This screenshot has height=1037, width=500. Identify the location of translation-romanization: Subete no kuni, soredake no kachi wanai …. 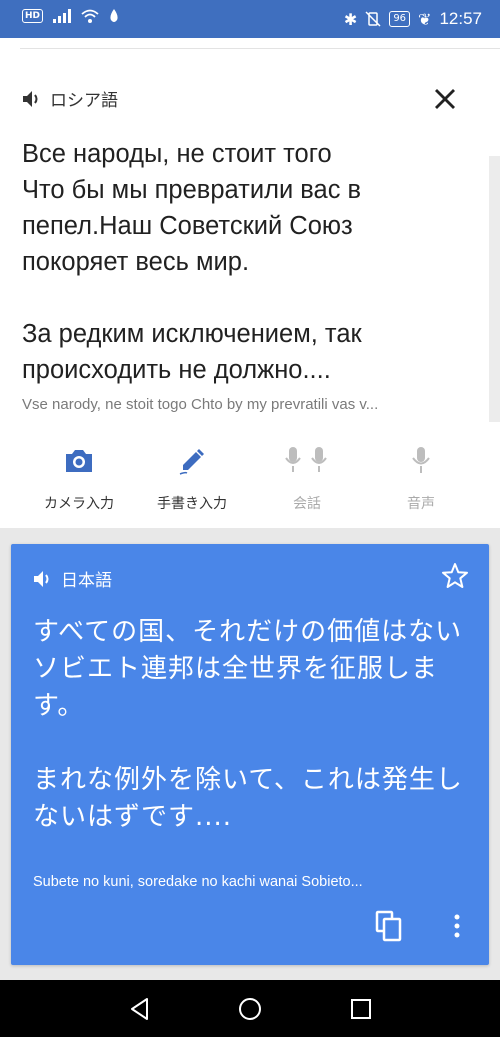
(198, 882).